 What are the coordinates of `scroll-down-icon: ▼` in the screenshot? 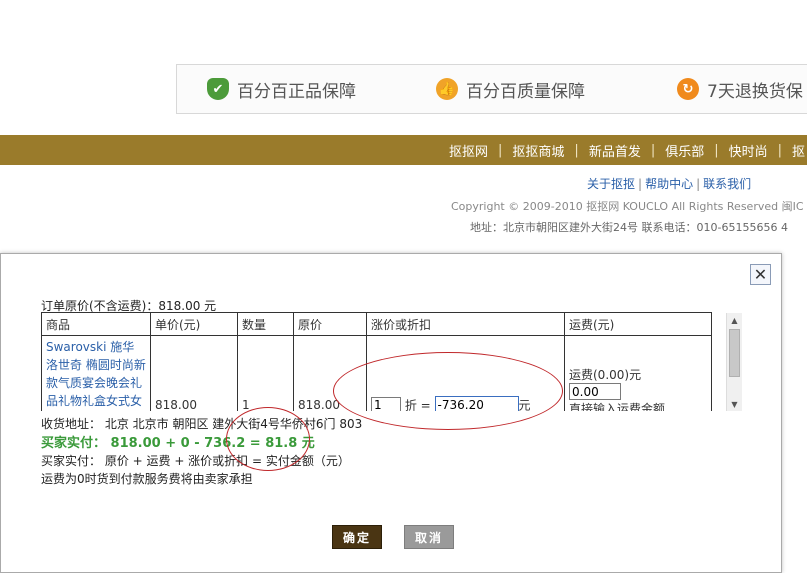 It's located at (734, 404).